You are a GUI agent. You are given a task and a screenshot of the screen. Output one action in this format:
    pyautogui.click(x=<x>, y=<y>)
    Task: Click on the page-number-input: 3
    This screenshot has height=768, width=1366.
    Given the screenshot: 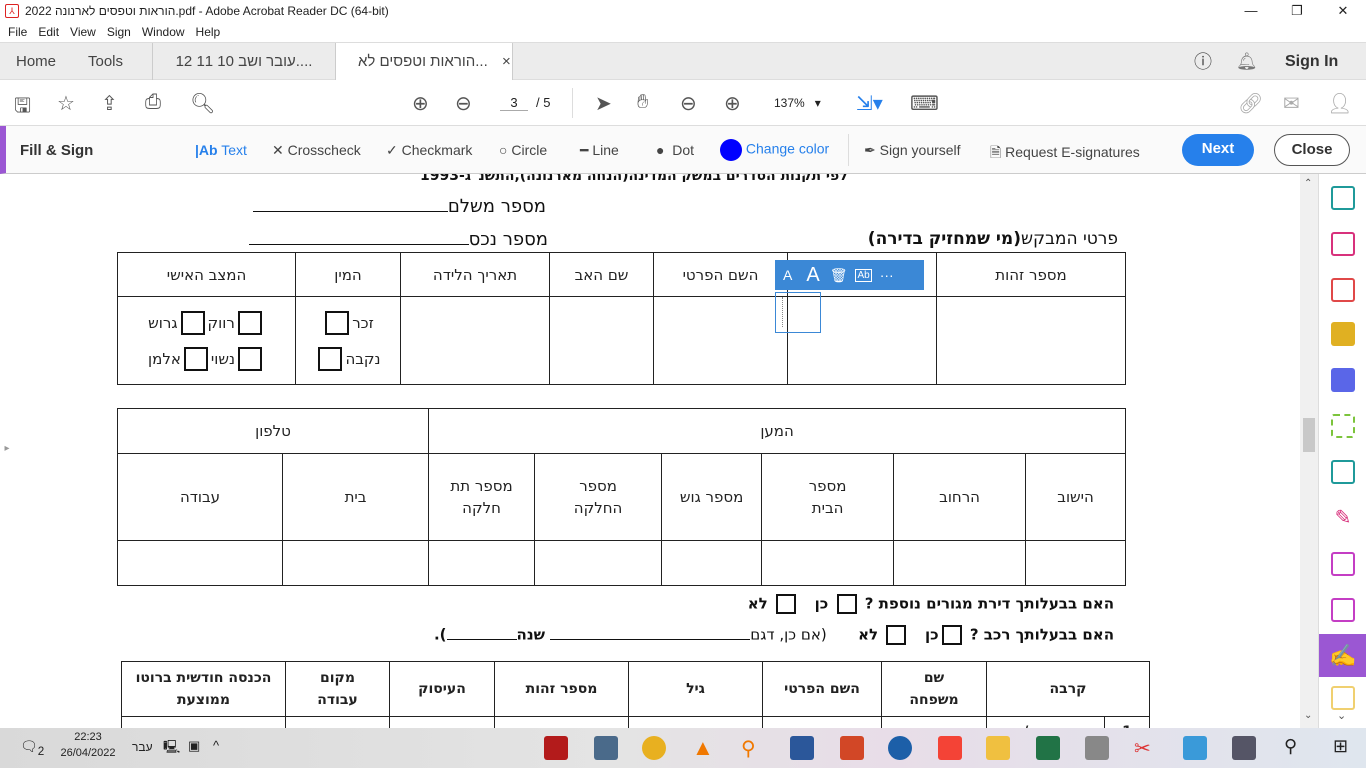 What is the action you would take?
    pyautogui.click(x=514, y=103)
    